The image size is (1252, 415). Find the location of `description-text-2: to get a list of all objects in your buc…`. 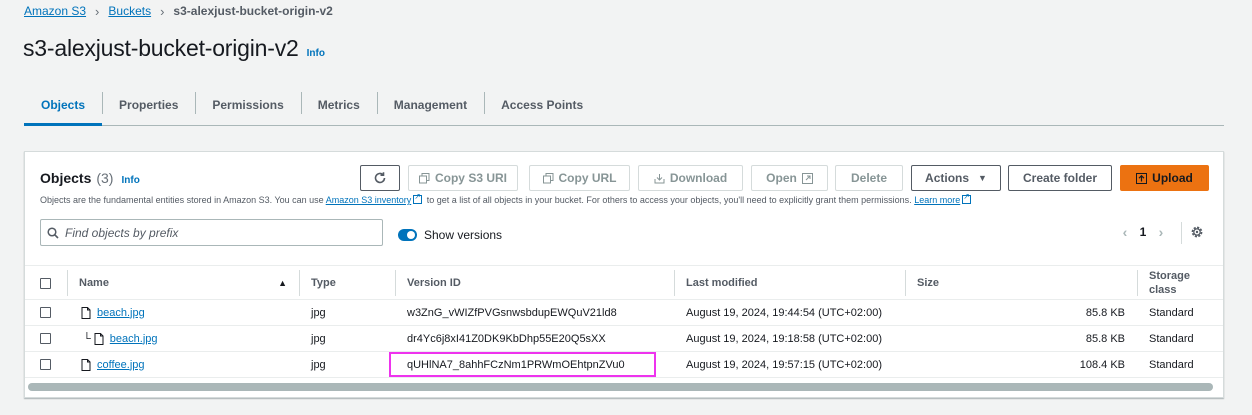

description-text-2: to get a list of all objects in your buc… is located at coordinates (669, 200).